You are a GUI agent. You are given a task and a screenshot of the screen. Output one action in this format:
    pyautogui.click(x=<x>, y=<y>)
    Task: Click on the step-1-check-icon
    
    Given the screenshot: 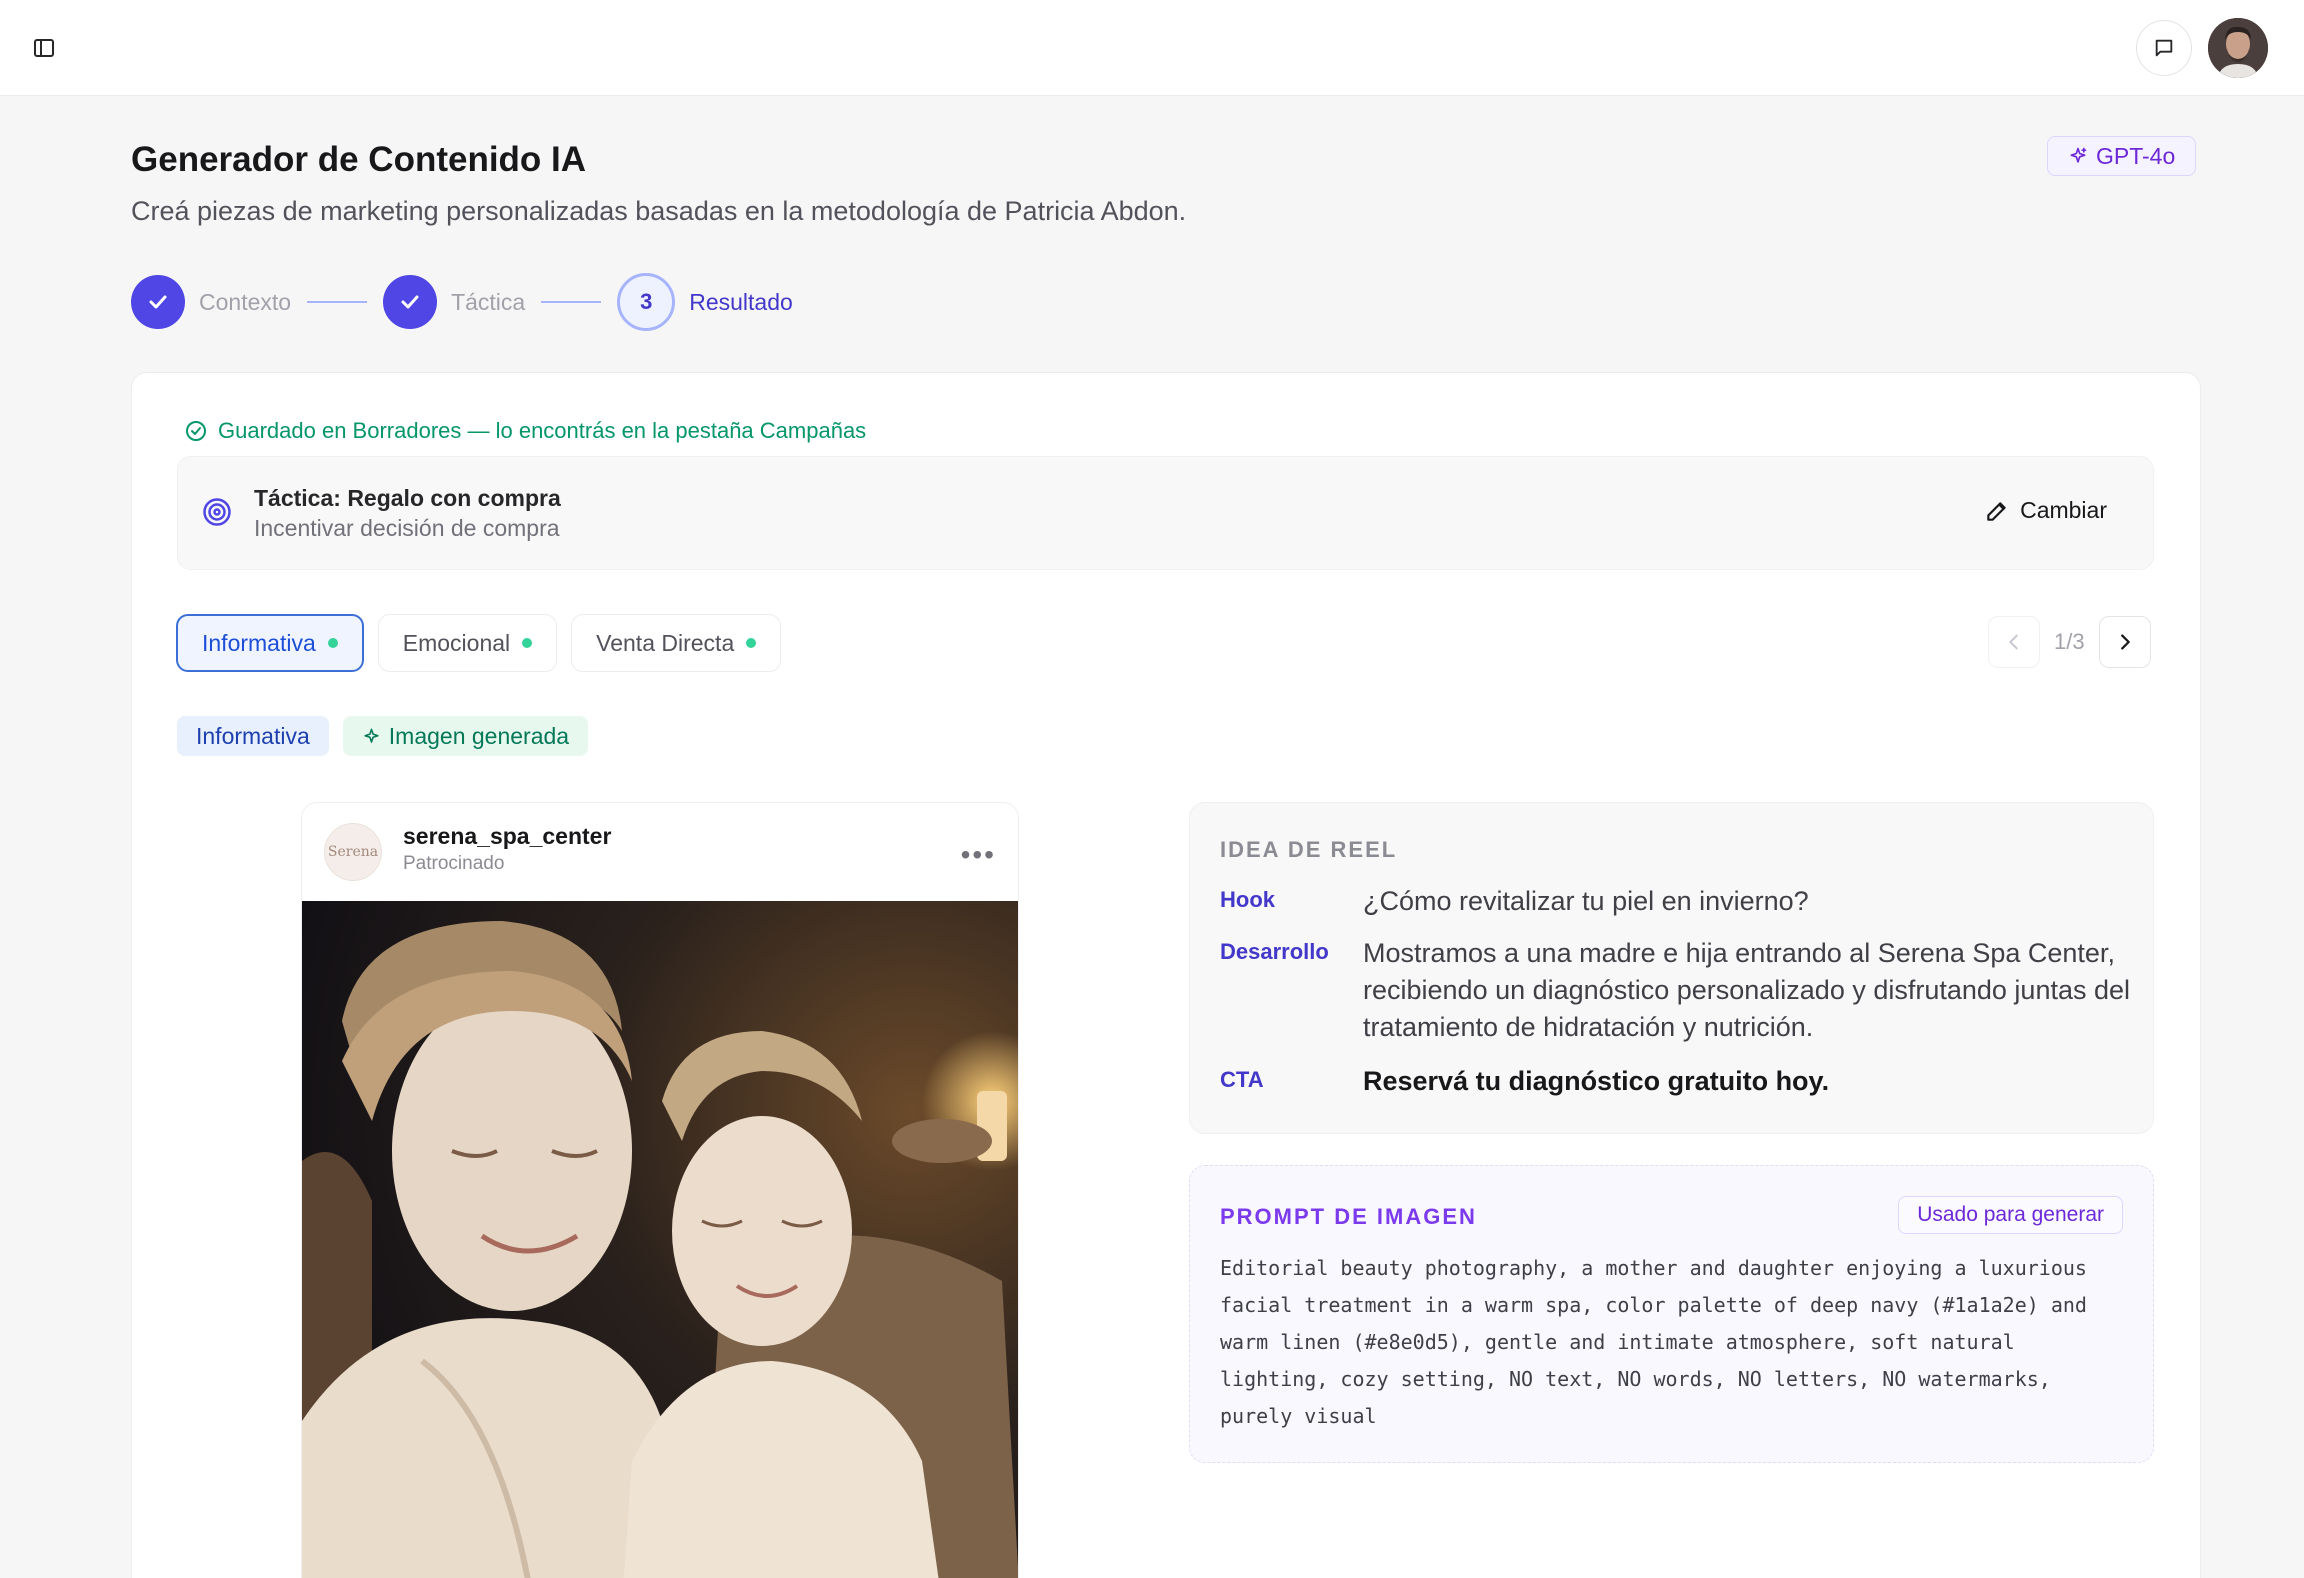 What is the action you would take?
    pyautogui.click(x=158, y=302)
    